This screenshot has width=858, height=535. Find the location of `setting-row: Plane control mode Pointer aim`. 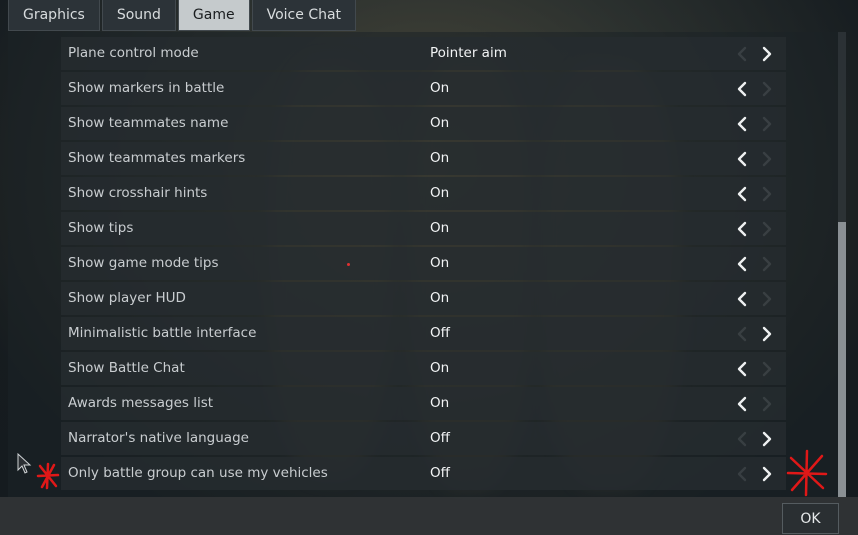

setting-row: Plane control mode Pointer aim is located at coordinates (423, 53).